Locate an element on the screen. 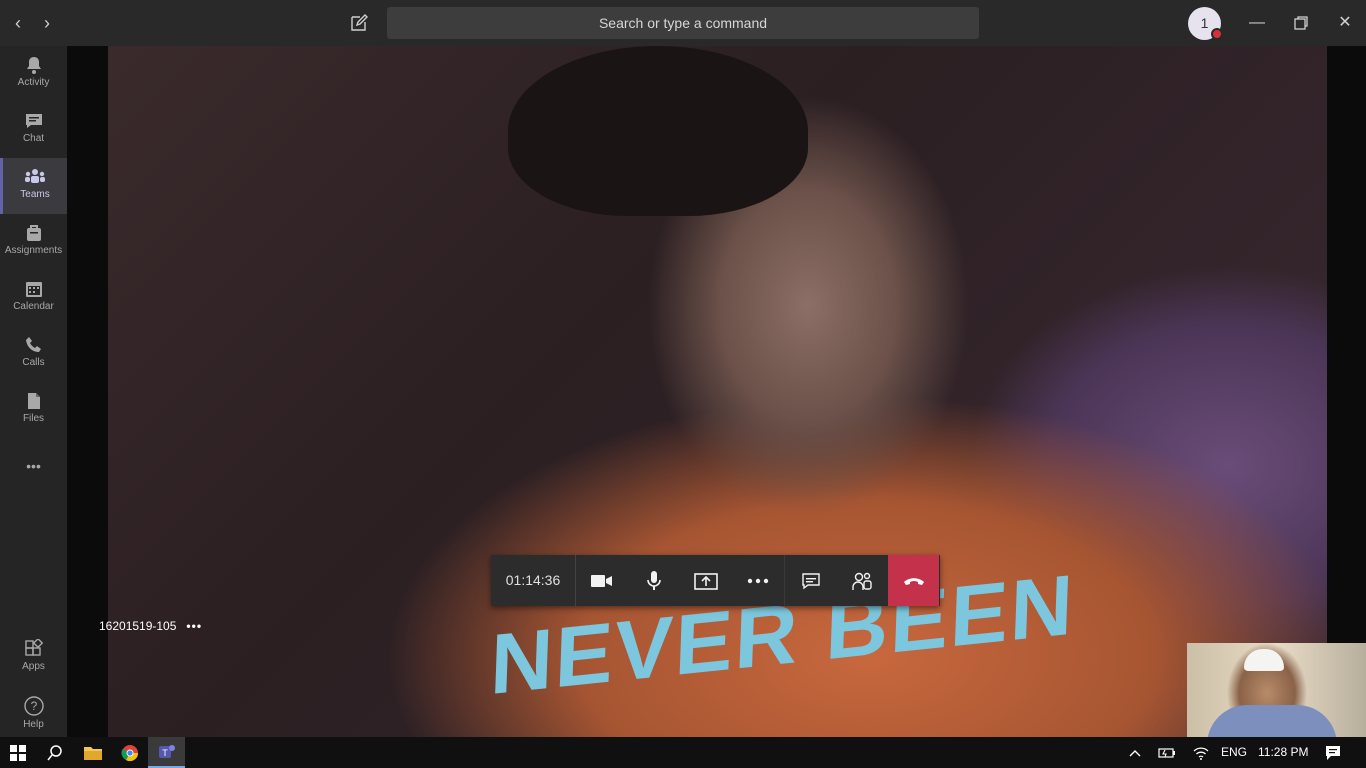 Image resolution: width=1366 pixels, height=768 pixels. microphone-icon is located at coordinates (654, 580).